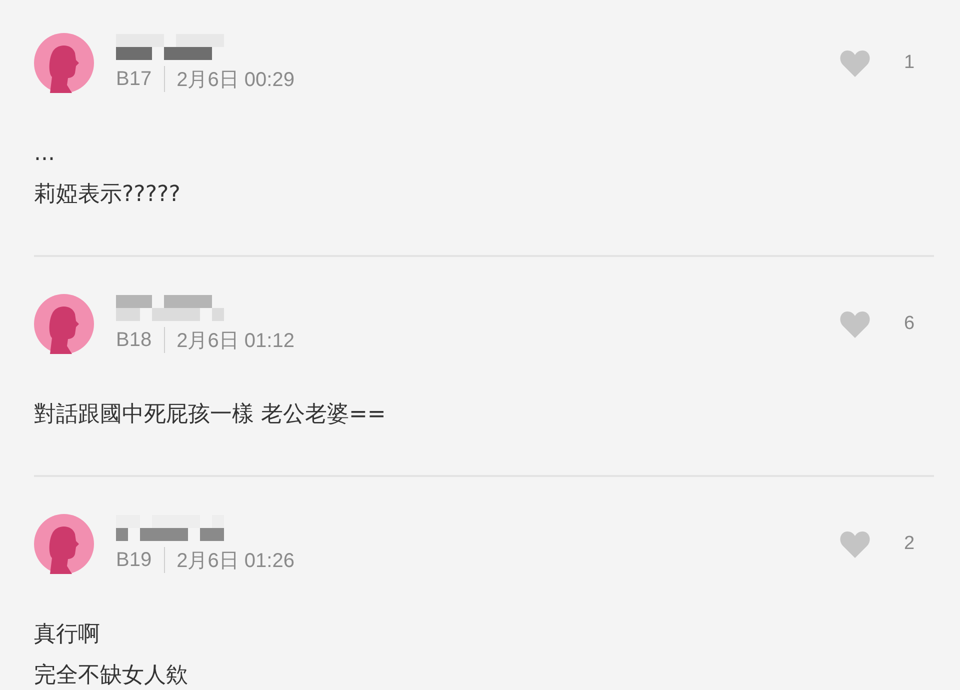  What do you see at coordinates (111, 676) in the screenshot?
I see `comment-text: 完全不缺女人欸` at bounding box center [111, 676].